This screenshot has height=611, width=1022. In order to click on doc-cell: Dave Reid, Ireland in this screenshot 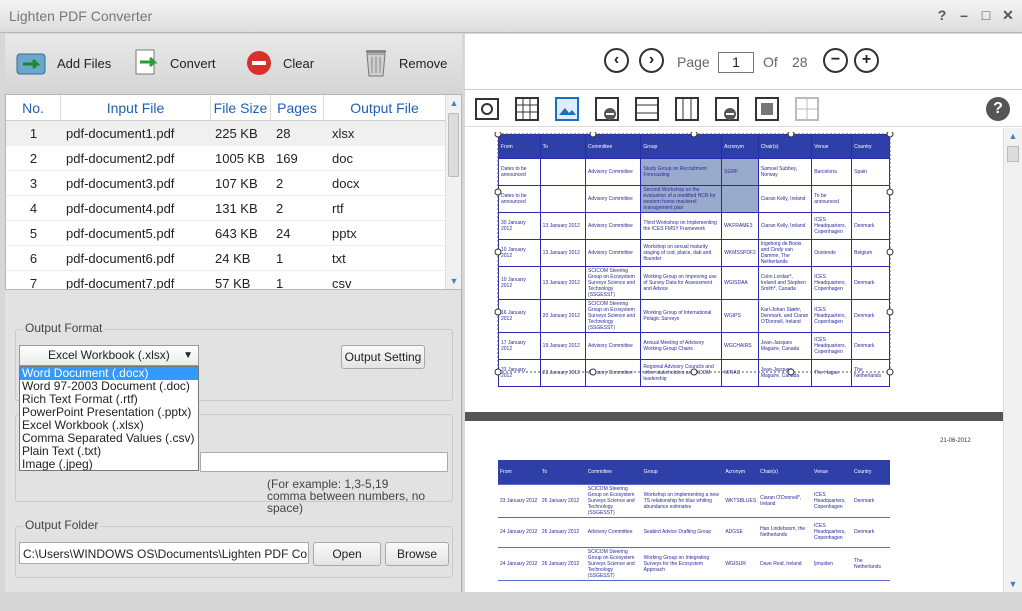, I will do `click(785, 564)`.